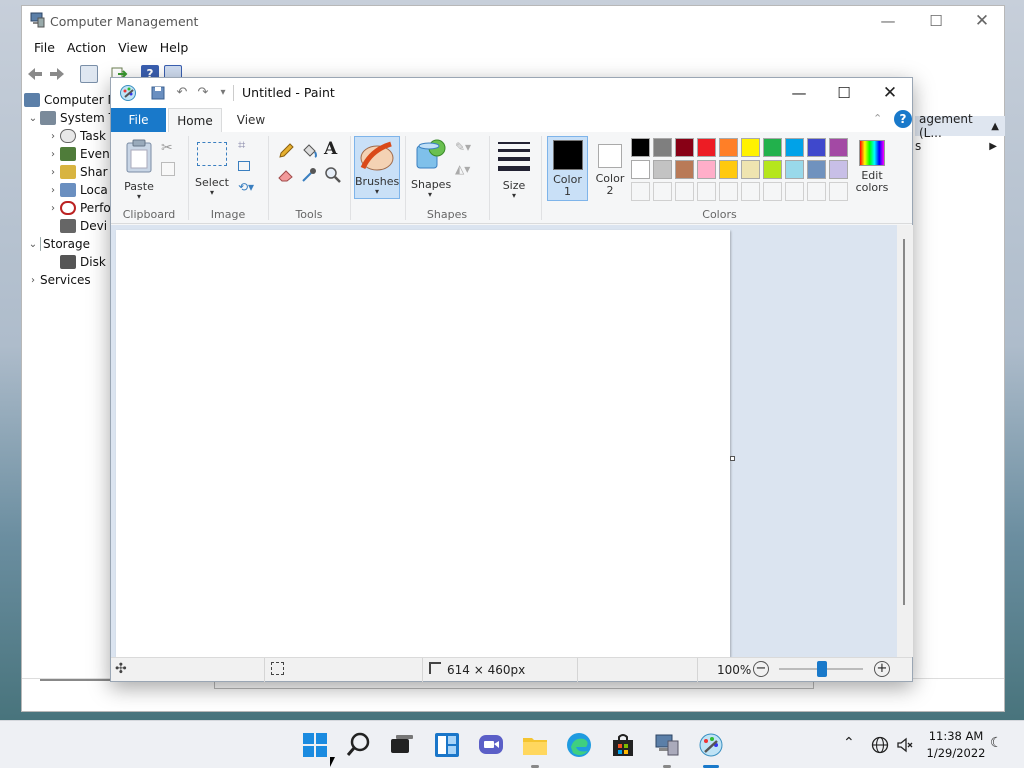  Describe the element at coordinates (462, 169) in the screenshot. I see `fill-icon: ◭▾` at that location.